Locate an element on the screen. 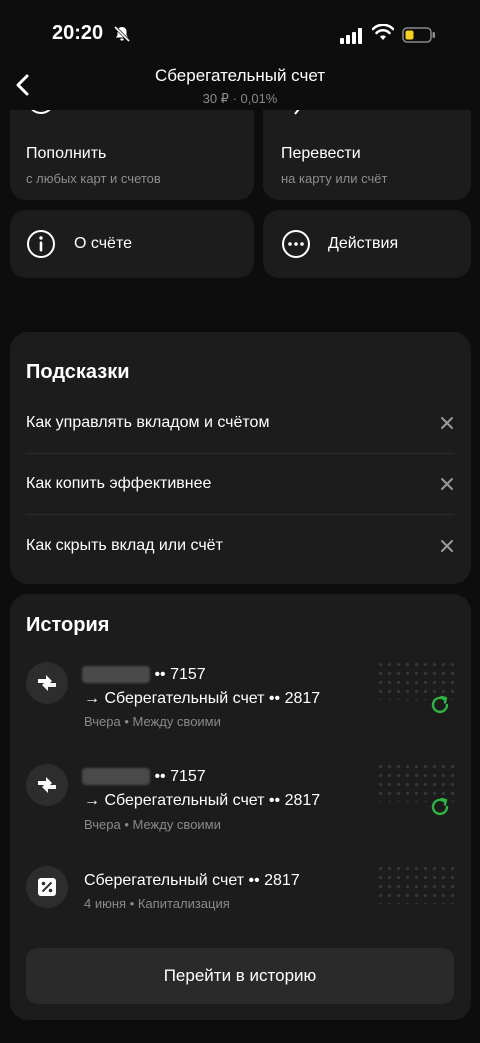 The width and height of the screenshot is (480, 1043). tip-label: Как управлять вкладом и счётом is located at coordinates (148, 422).